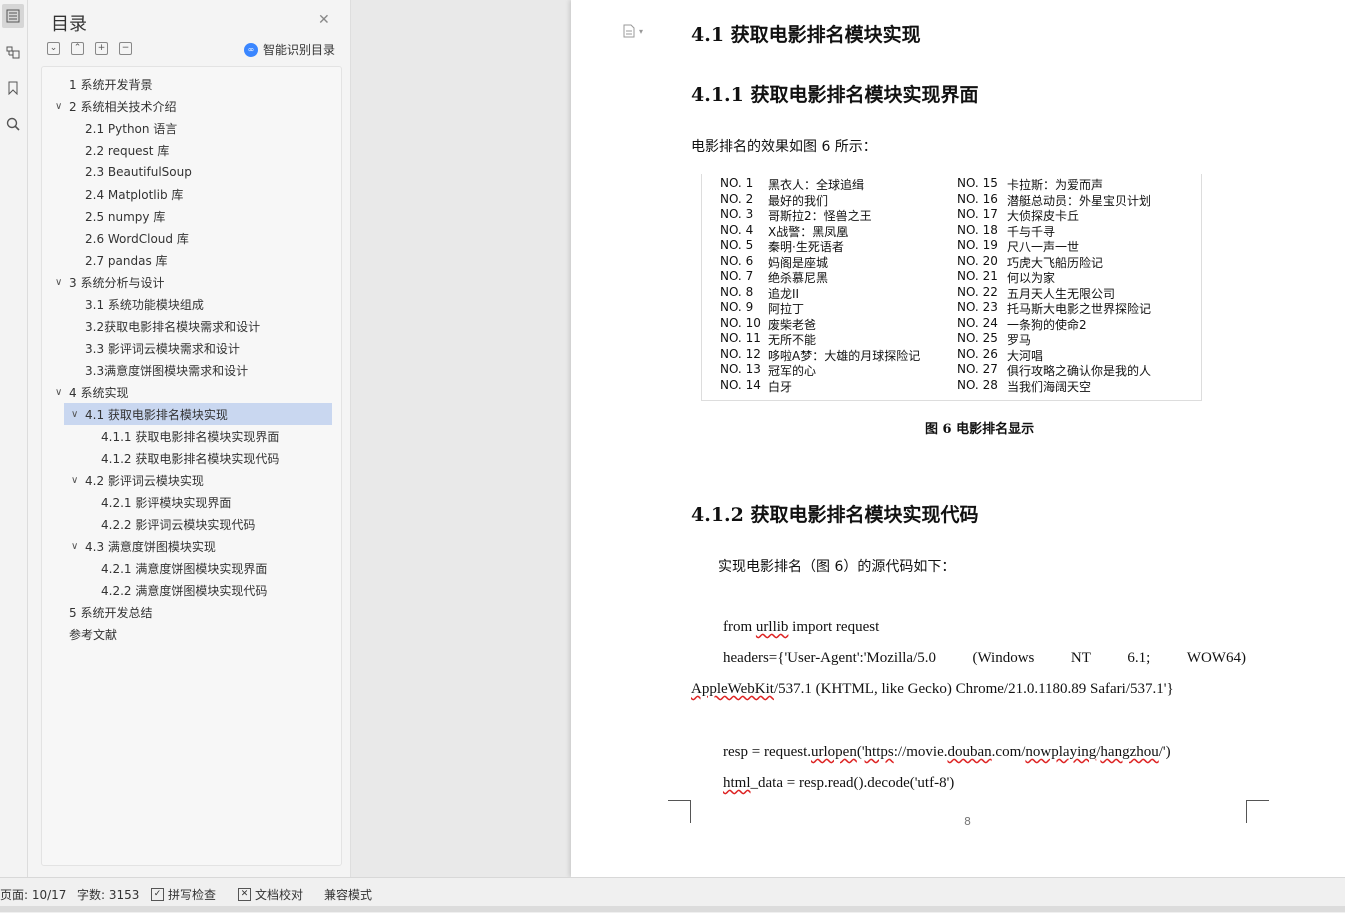 The height and width of the screenshot is (913, 1345). I want to click on toc-item: ∨ 4 系统实现, so click(187, 392).